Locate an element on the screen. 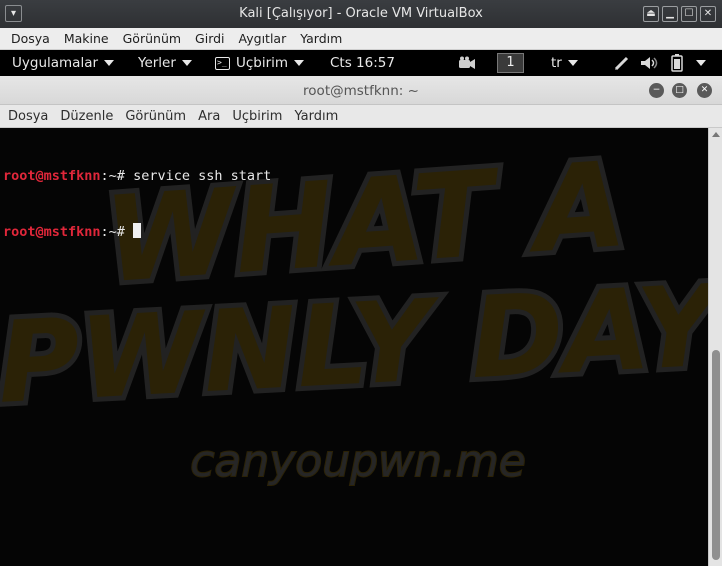 The height and width of the screenshot is (566, 722). terminal-menu-gorunum: Görünüm is located at coordinates (155, 116).